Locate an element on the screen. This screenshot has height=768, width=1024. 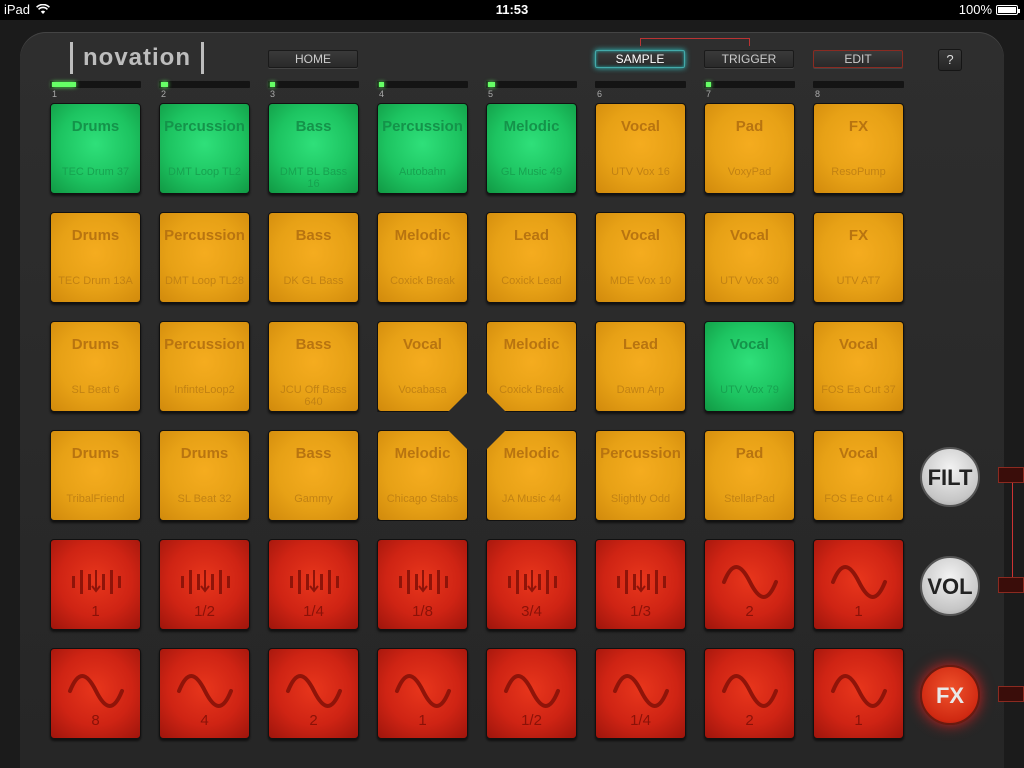
pad-sample-name: SL Beat 6 is located at coordinates (95, 390).